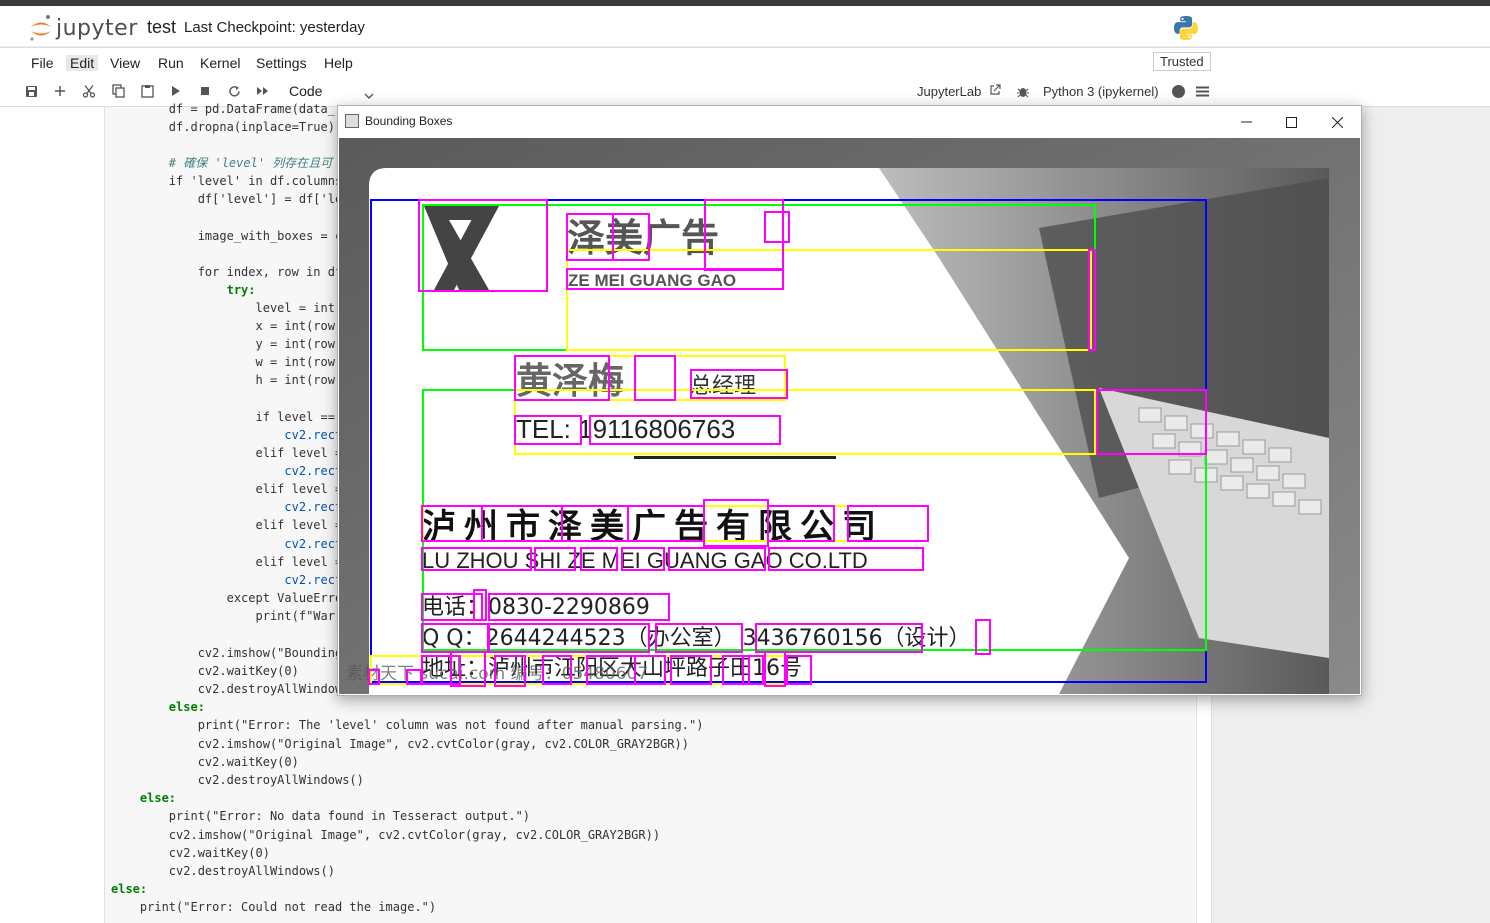 Image resolution: width=1490 pixels, height=923 pixels. Describe the element at coordinates (227, 236) in the screenshot. I see `code-line: image_with_boxes = c` at that location.